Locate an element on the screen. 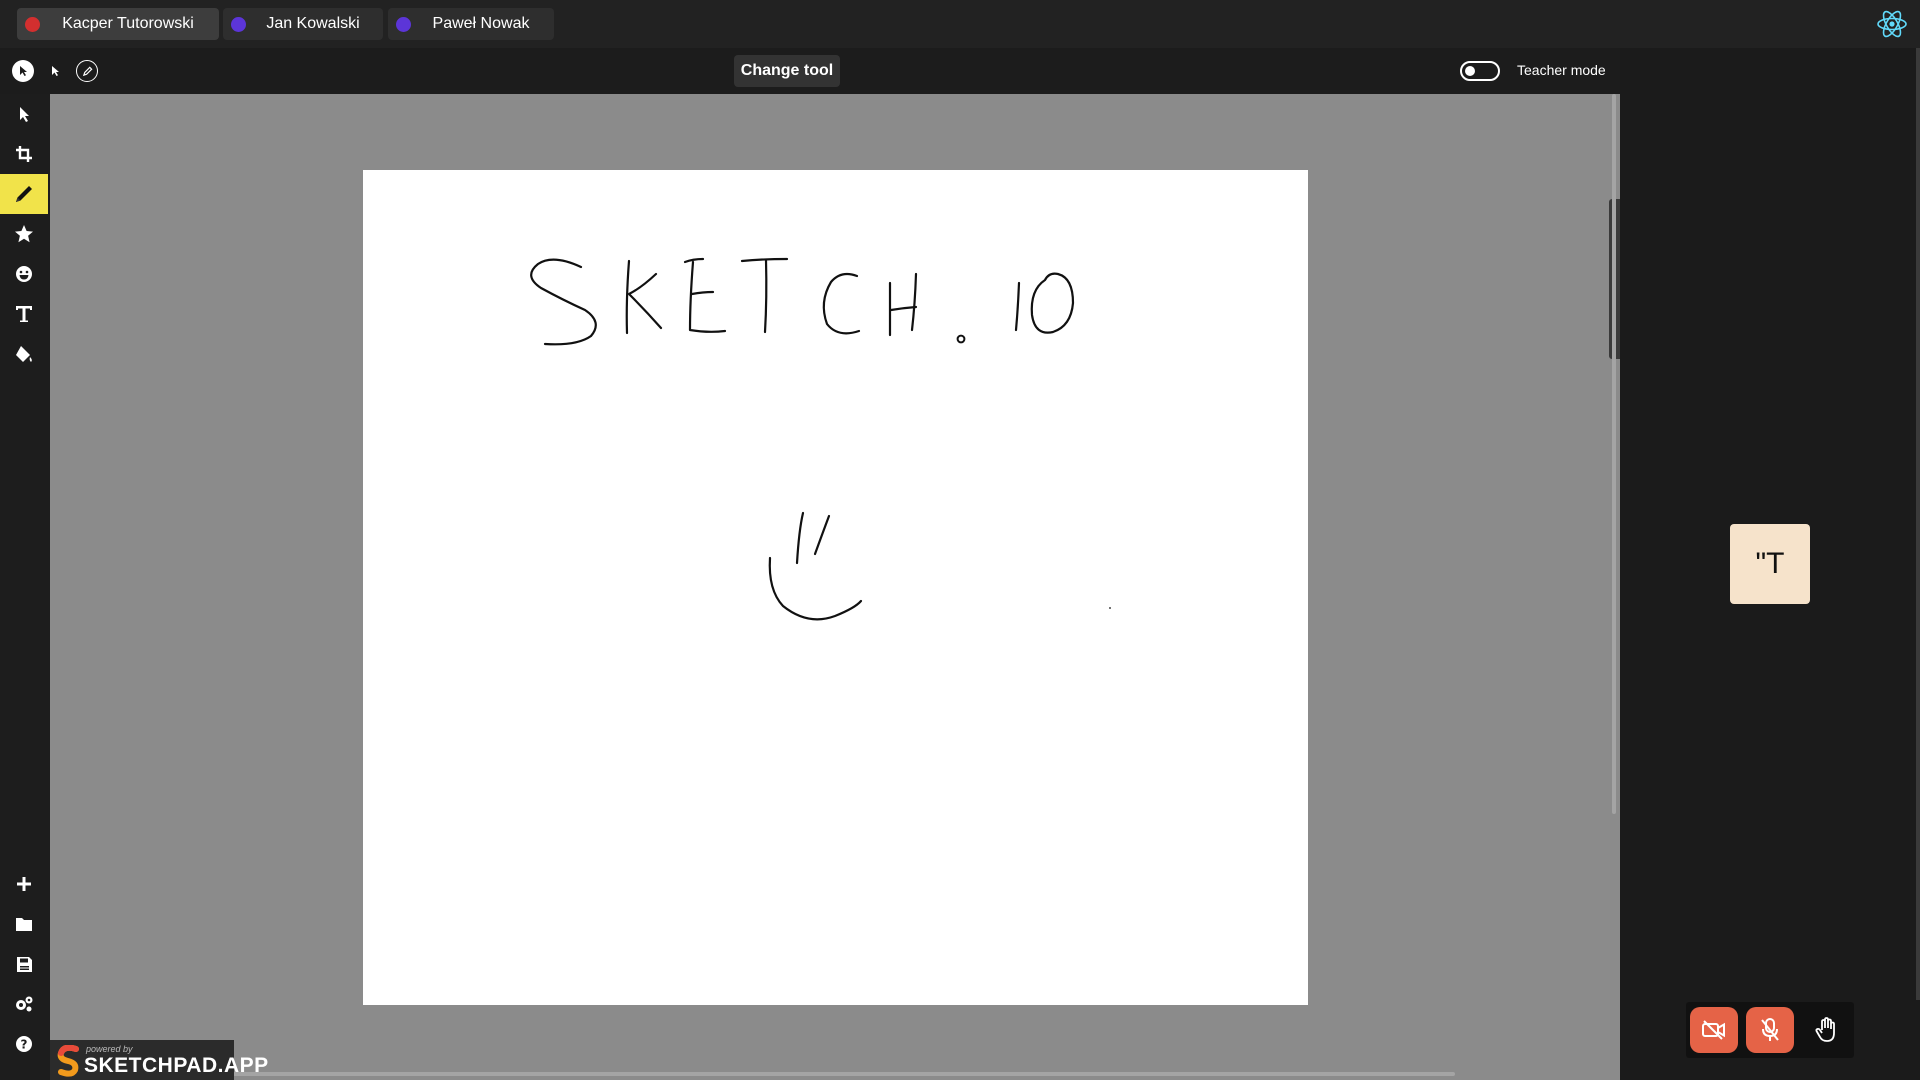 The image size is (1920, 1080). call-controls is located at coordinates (1770, 1030).